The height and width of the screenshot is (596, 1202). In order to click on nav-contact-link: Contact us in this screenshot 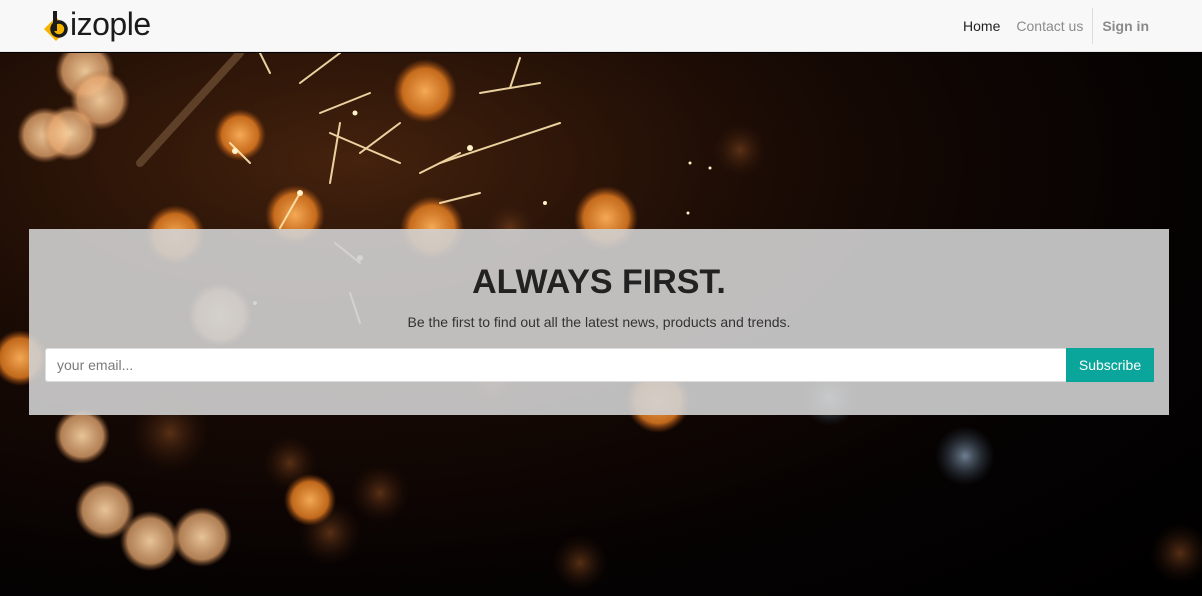, I will do `click(1049, 26)`.